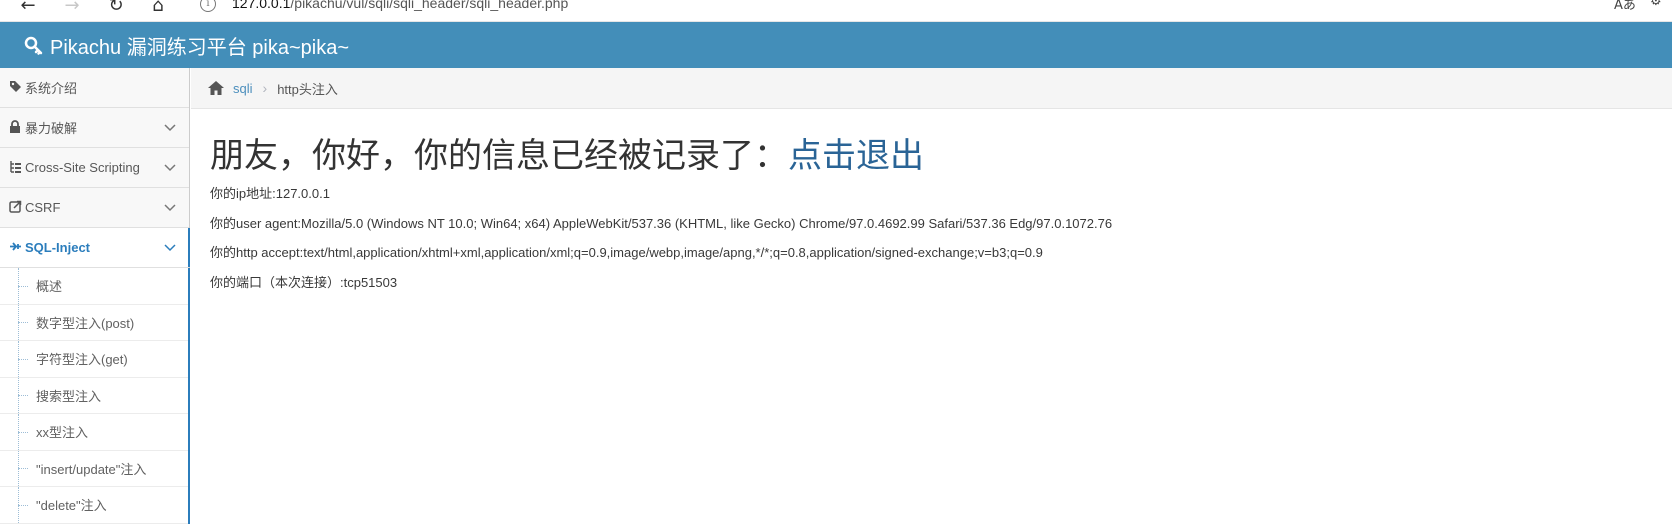 This screenshot has width=1672, height=524. I want to click on breadcrumb-link-sqli: sqli, so click(243, 88).